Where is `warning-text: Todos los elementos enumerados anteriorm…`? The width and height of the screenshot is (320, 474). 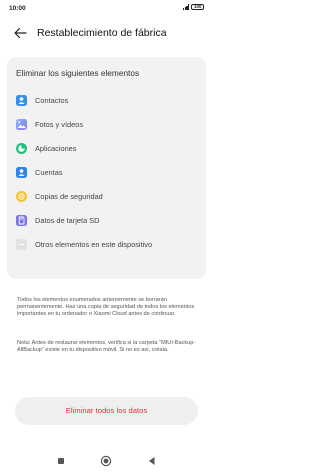
warning-text: Todos los elementos enumerados anteriorm… is located at coordinates (106, 307).